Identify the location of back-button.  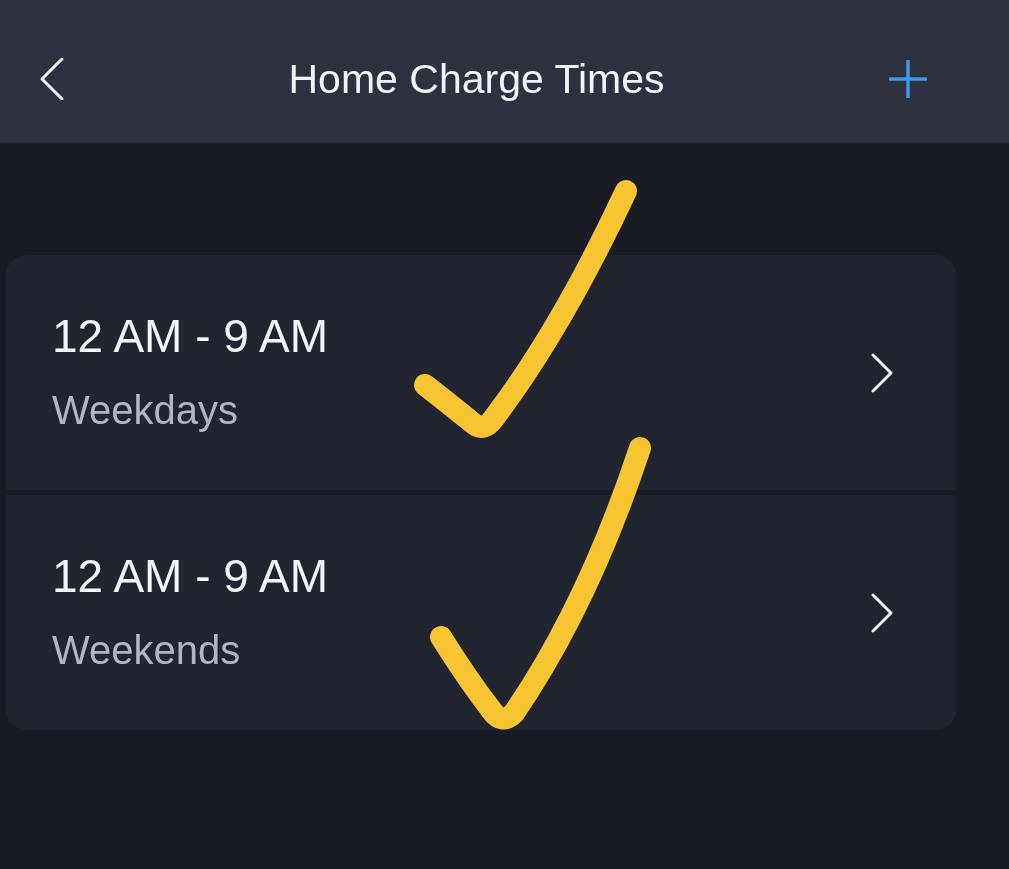
(52, 78).